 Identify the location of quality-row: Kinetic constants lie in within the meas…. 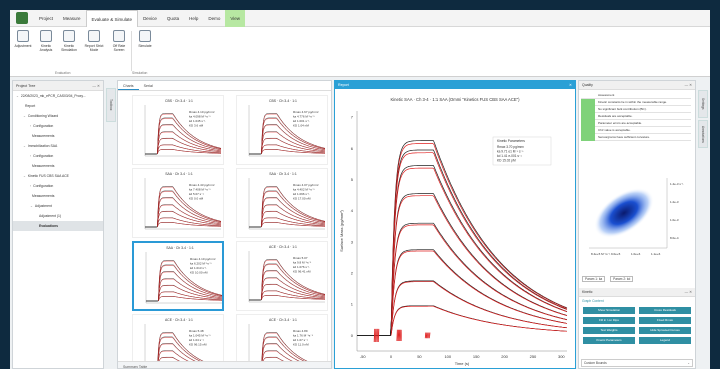
(636, 102).